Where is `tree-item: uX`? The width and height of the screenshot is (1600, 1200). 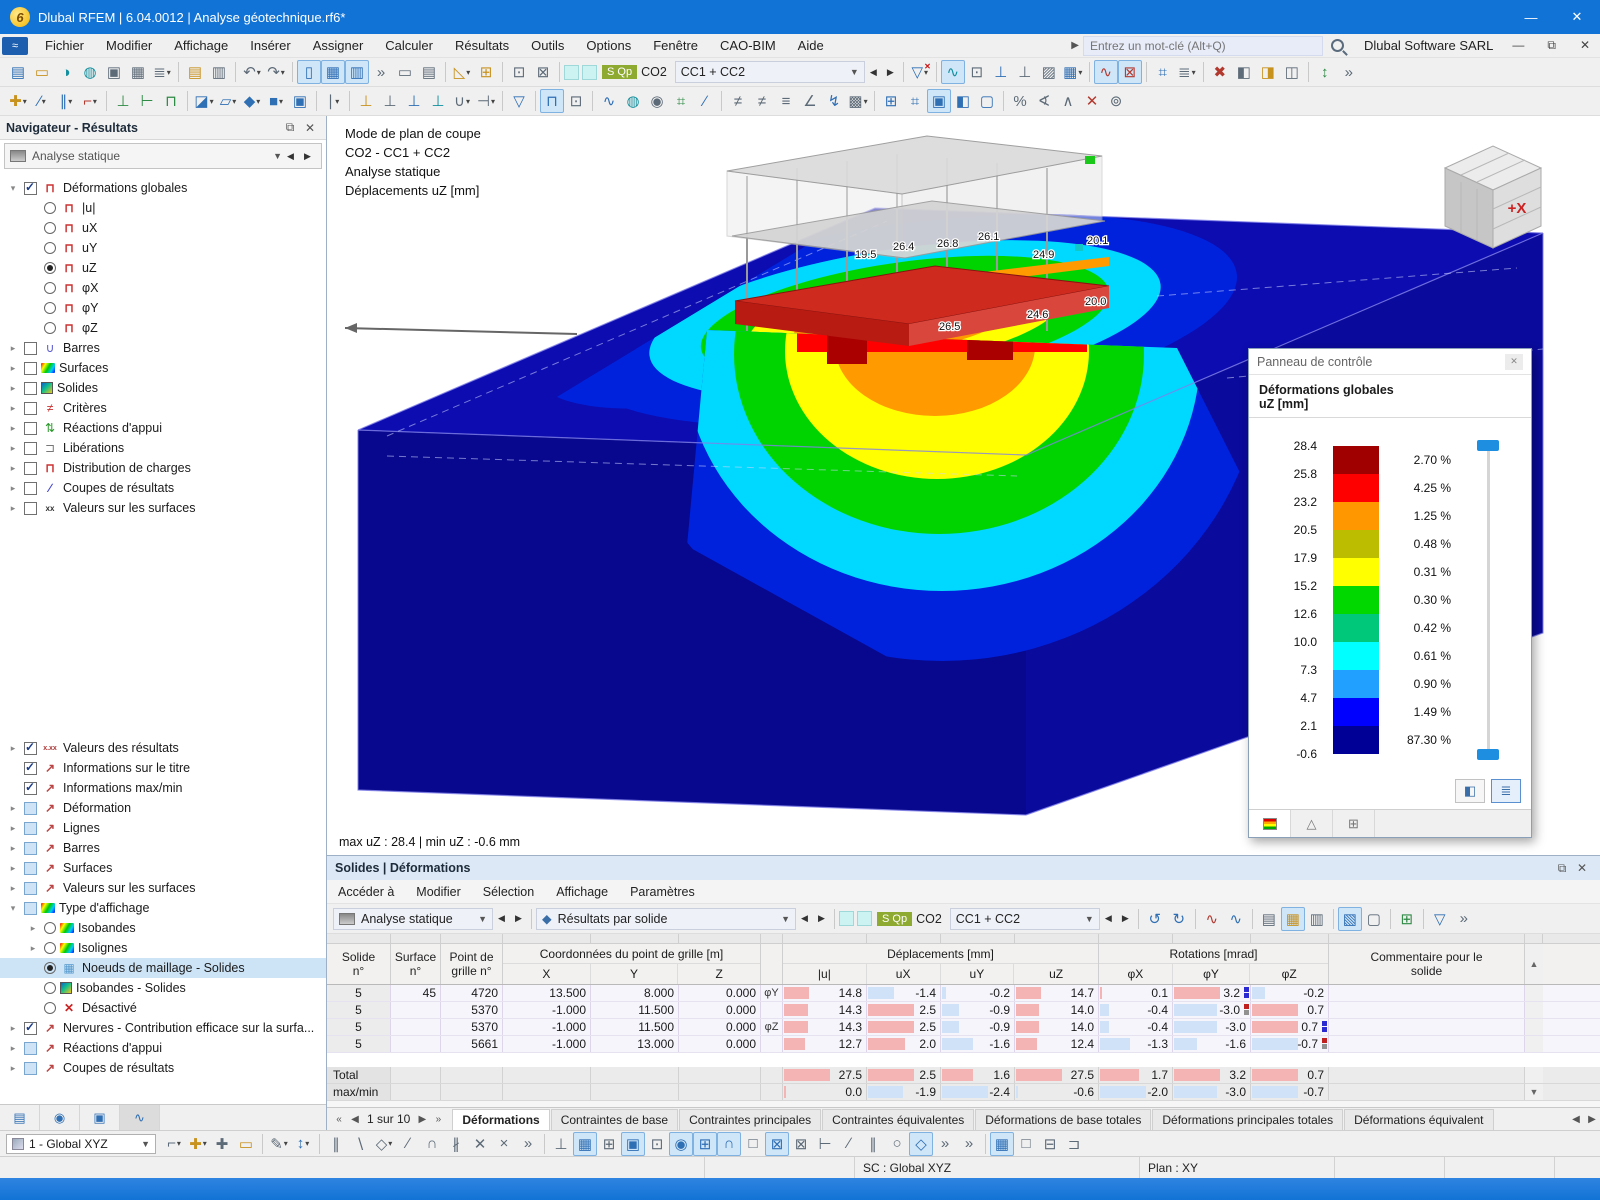 tree-item: uX is located at coordinates (163, 228).